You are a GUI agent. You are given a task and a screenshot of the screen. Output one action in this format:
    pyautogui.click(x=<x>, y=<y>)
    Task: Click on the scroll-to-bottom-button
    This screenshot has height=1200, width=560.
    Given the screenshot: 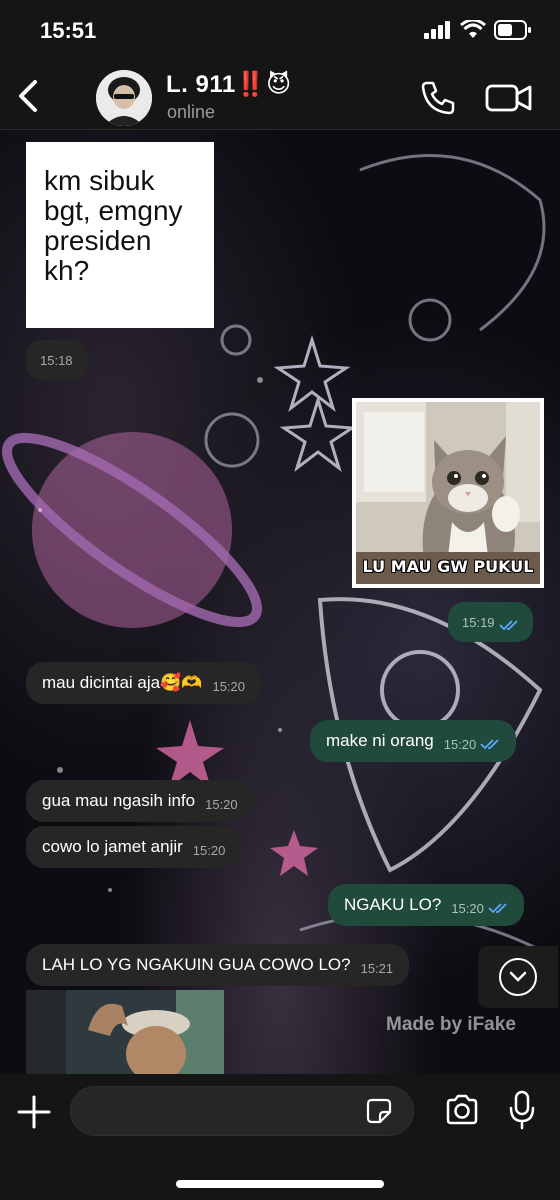 What is the action you would take?
    pyautogui.click(x=518, y=977)
    